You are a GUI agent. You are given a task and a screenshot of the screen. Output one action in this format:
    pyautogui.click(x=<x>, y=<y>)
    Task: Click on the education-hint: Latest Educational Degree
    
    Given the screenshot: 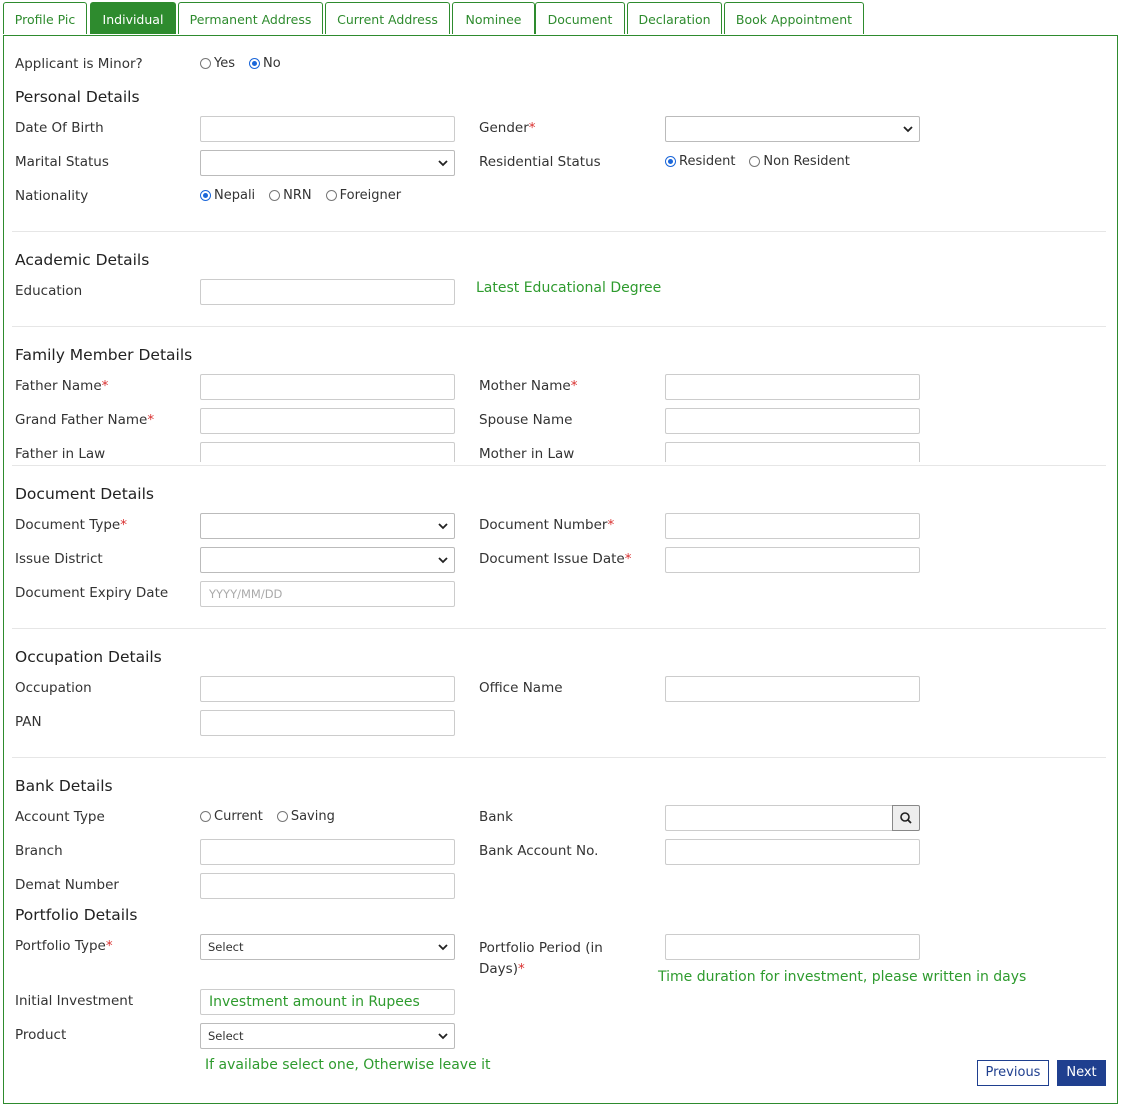 What is the action you would take?
    pyautogui.click(x=569, y=288)
    